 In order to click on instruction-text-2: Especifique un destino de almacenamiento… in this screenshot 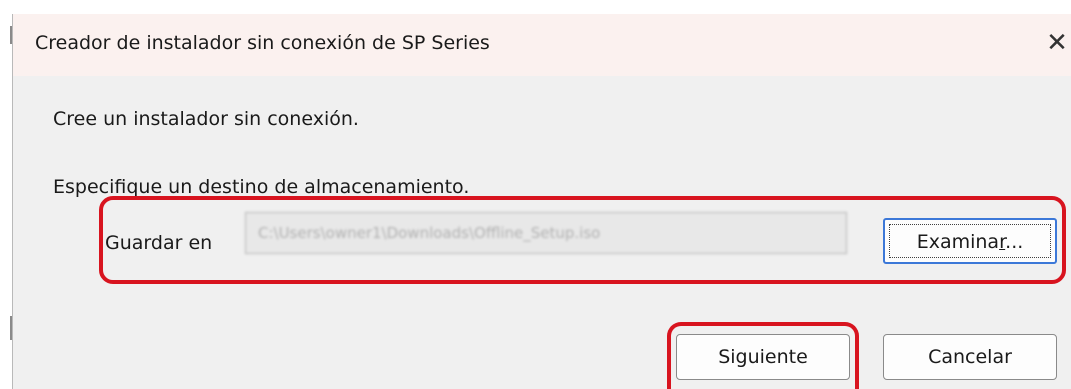, I will do `click(261, 187)`.